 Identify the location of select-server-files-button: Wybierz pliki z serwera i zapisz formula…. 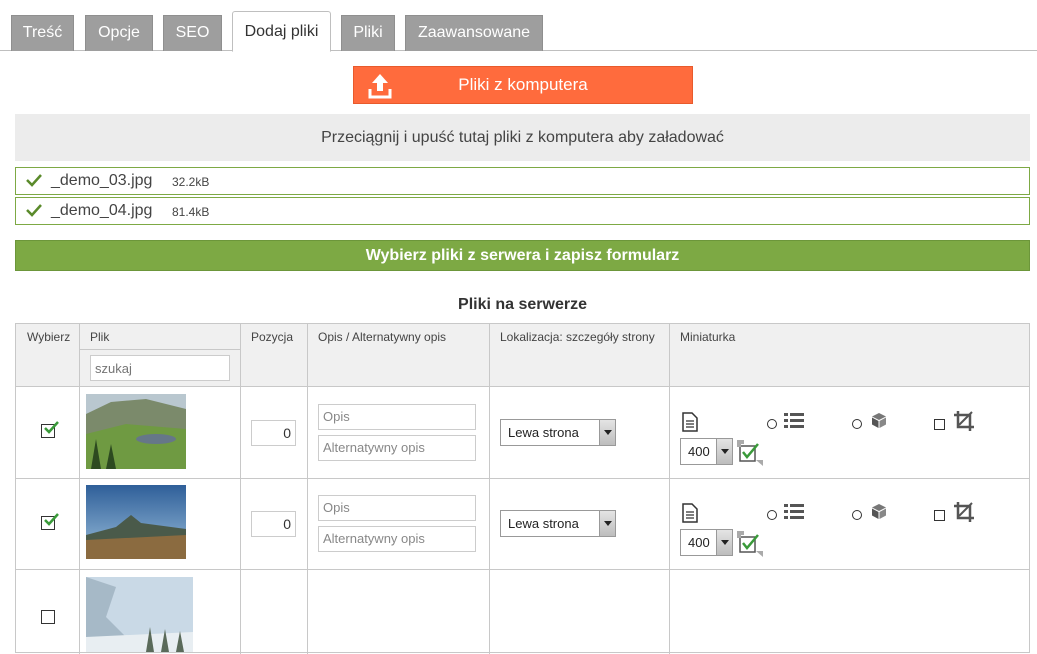
(522, 255).